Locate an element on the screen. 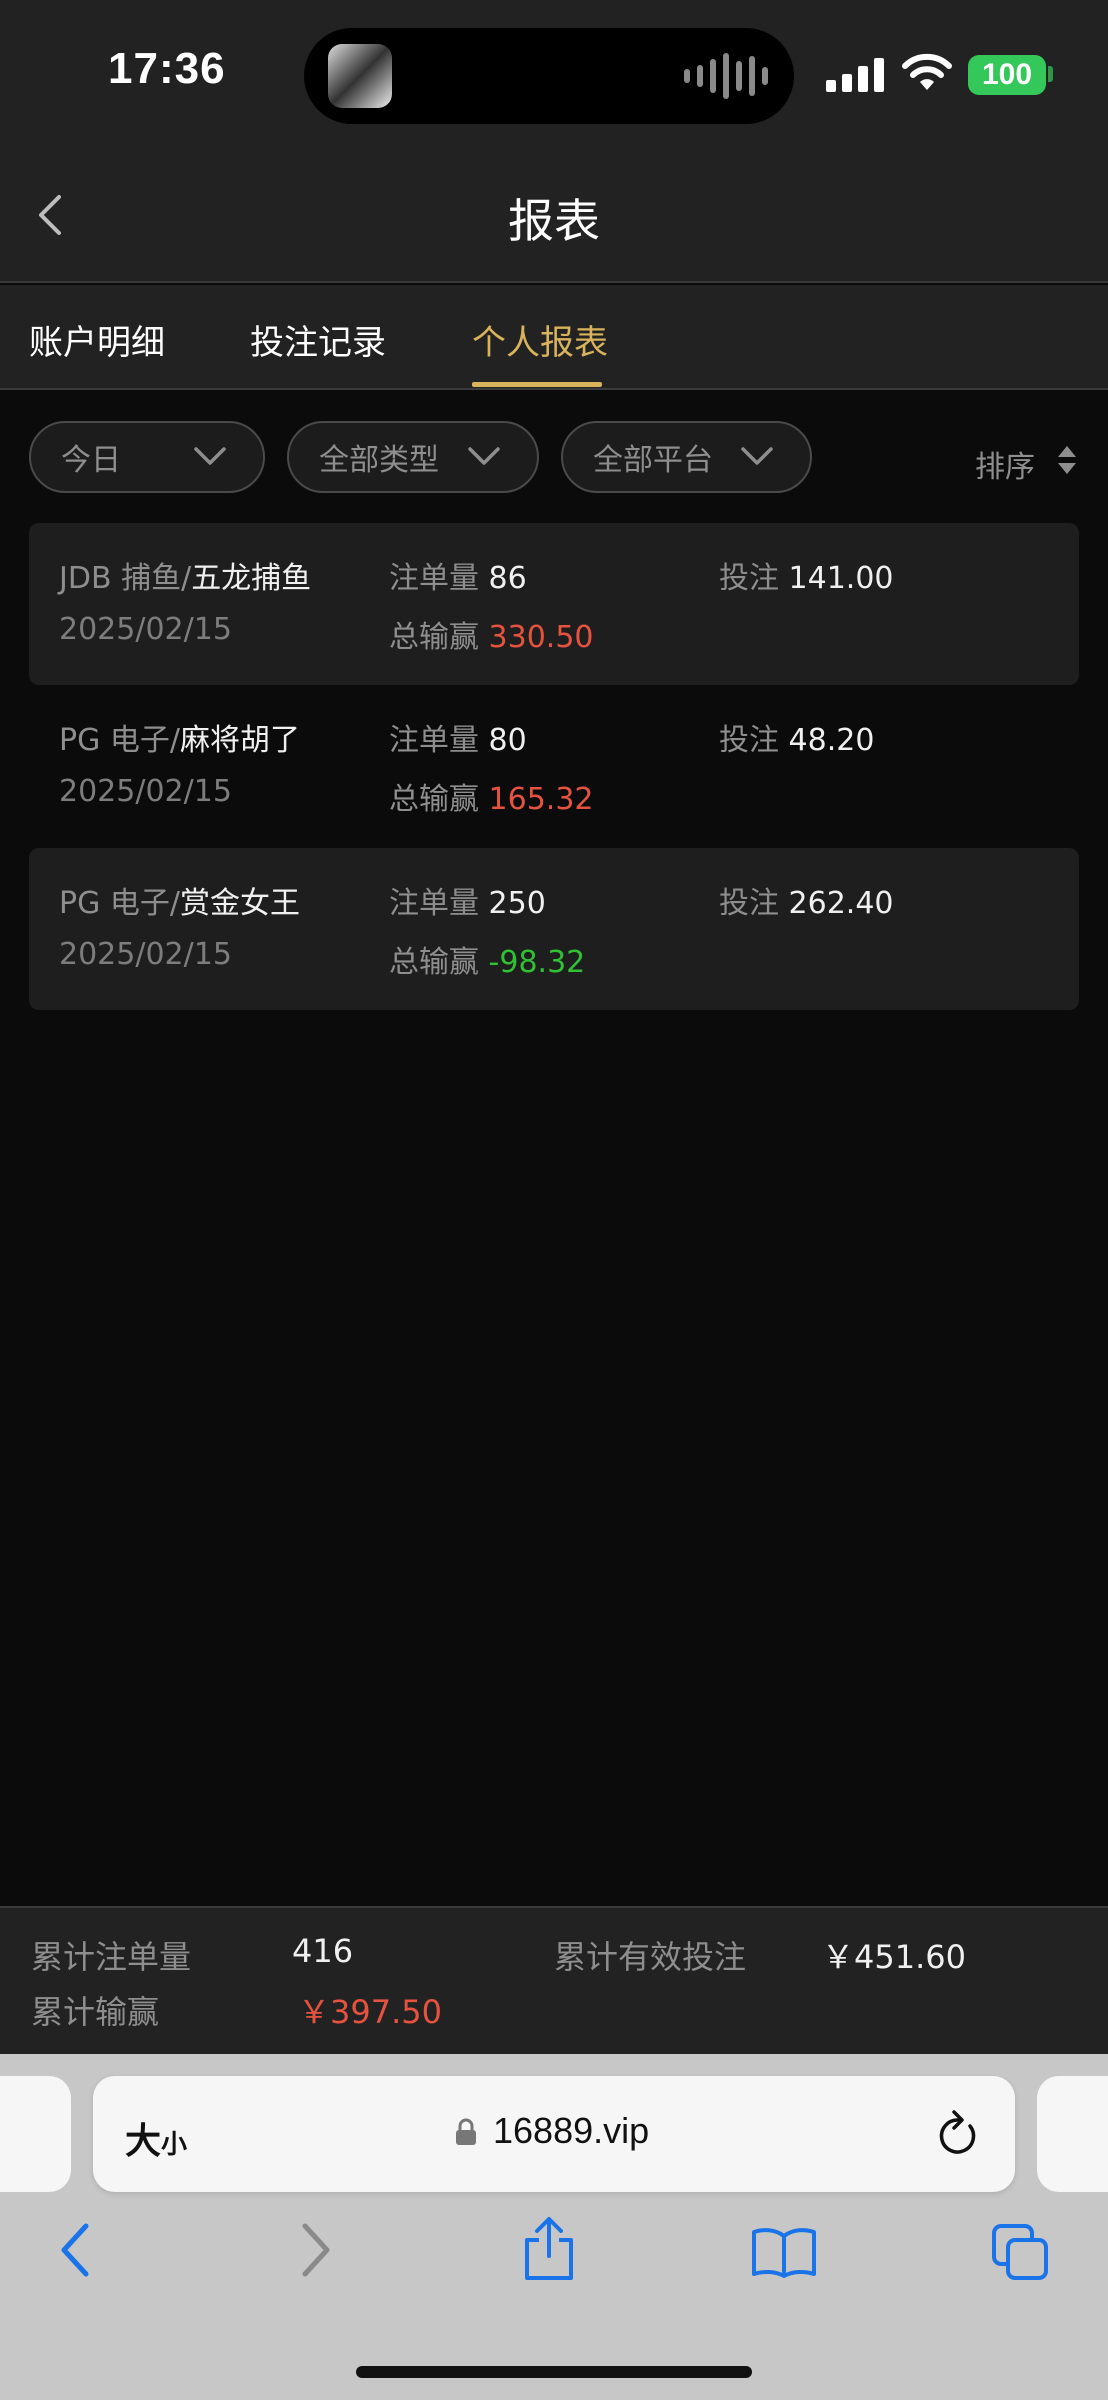  bet-count: 注单量 80 is located at coordinates (458, 737).